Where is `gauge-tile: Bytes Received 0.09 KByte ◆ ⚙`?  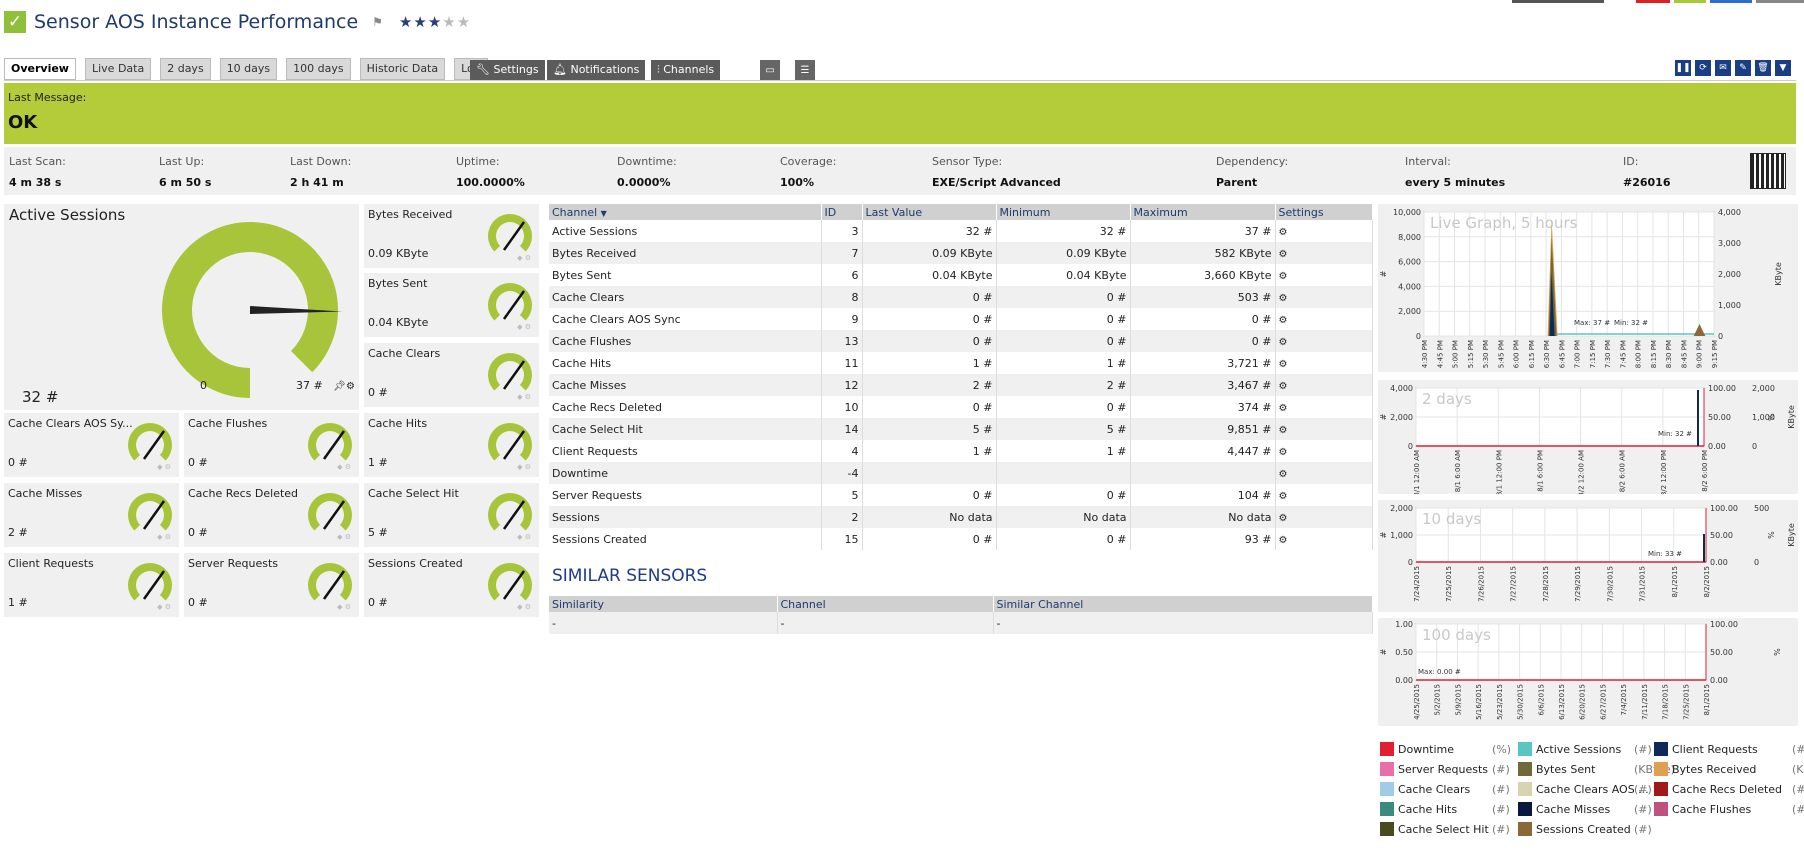
gauge-tile: Bytes Received 0.09 KByte ◆ ⚙ is located at coordinates (451, 236).